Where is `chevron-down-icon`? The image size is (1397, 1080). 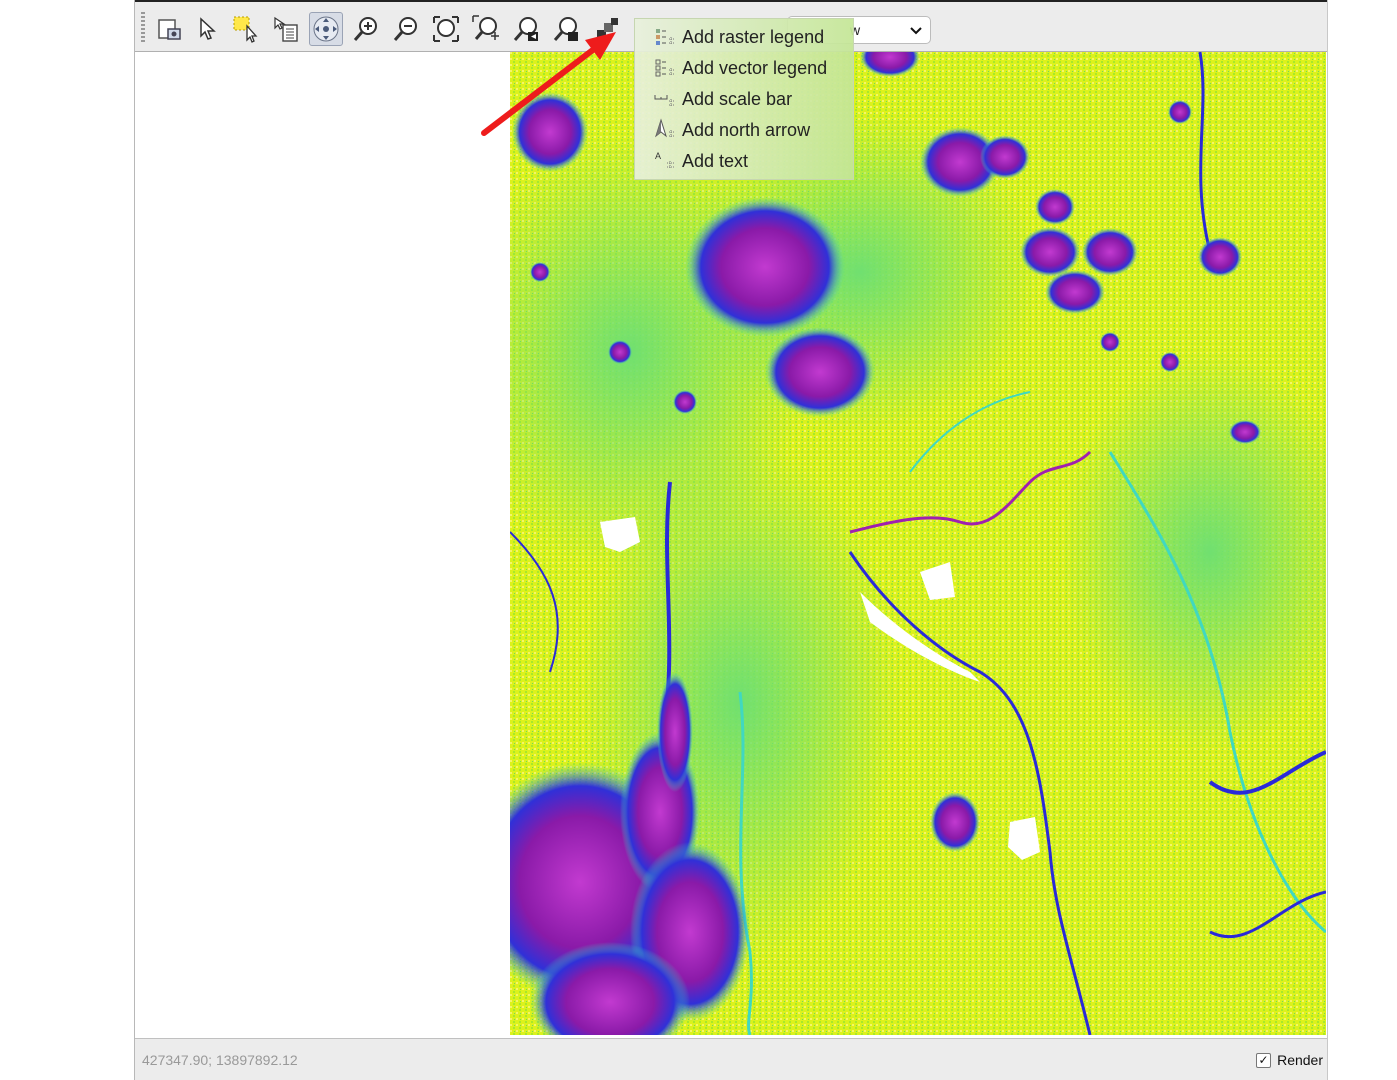 chevron-down-icon is located at coordinates (916, 31).